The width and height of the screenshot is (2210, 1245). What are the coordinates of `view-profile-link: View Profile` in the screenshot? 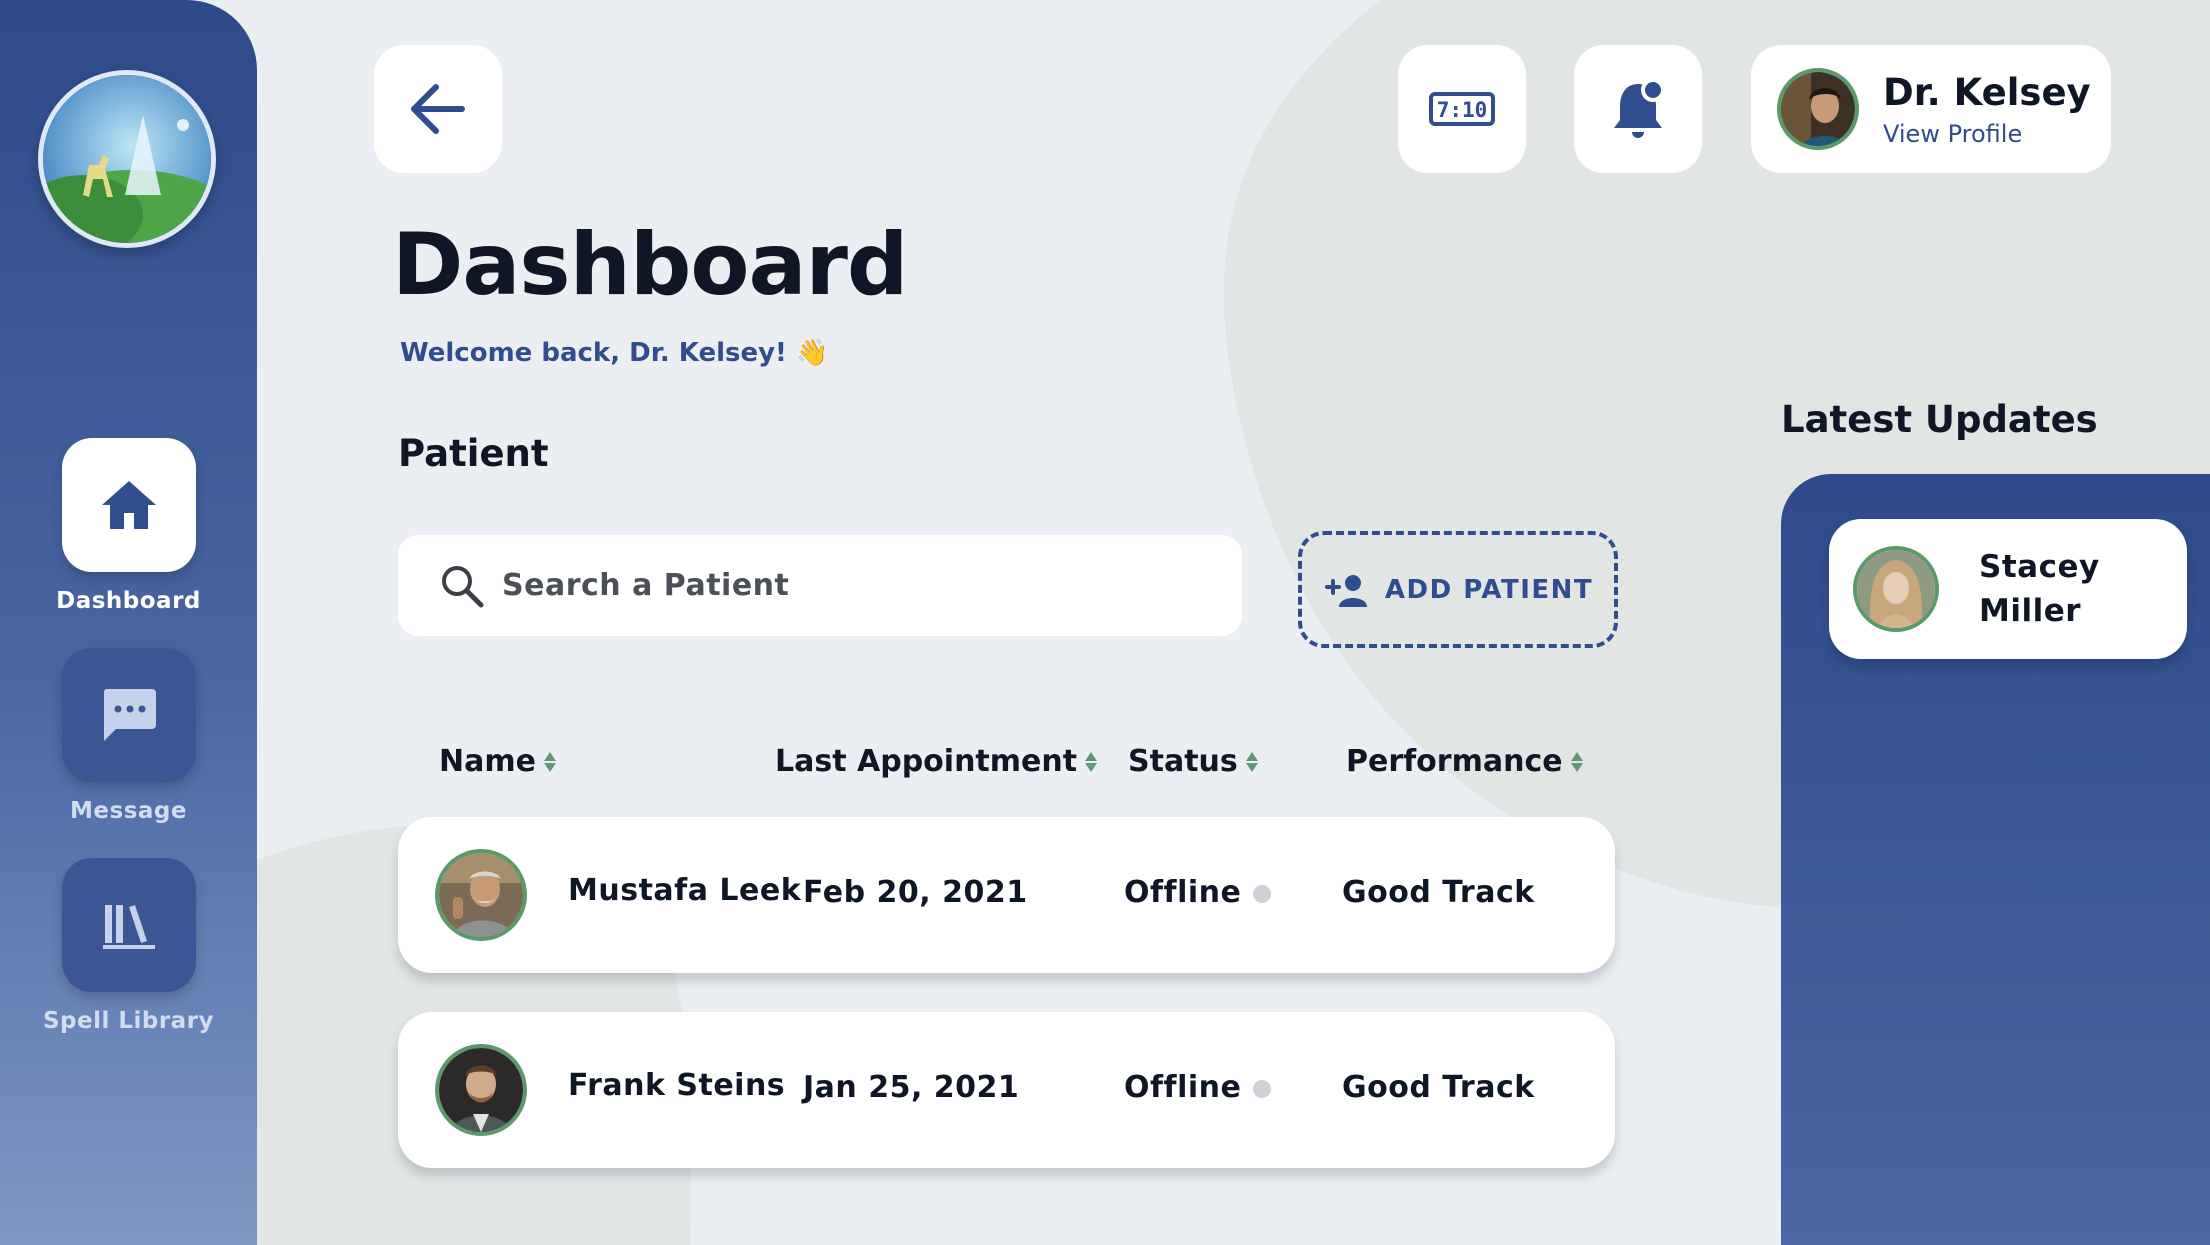 It's located at (1987, 134).